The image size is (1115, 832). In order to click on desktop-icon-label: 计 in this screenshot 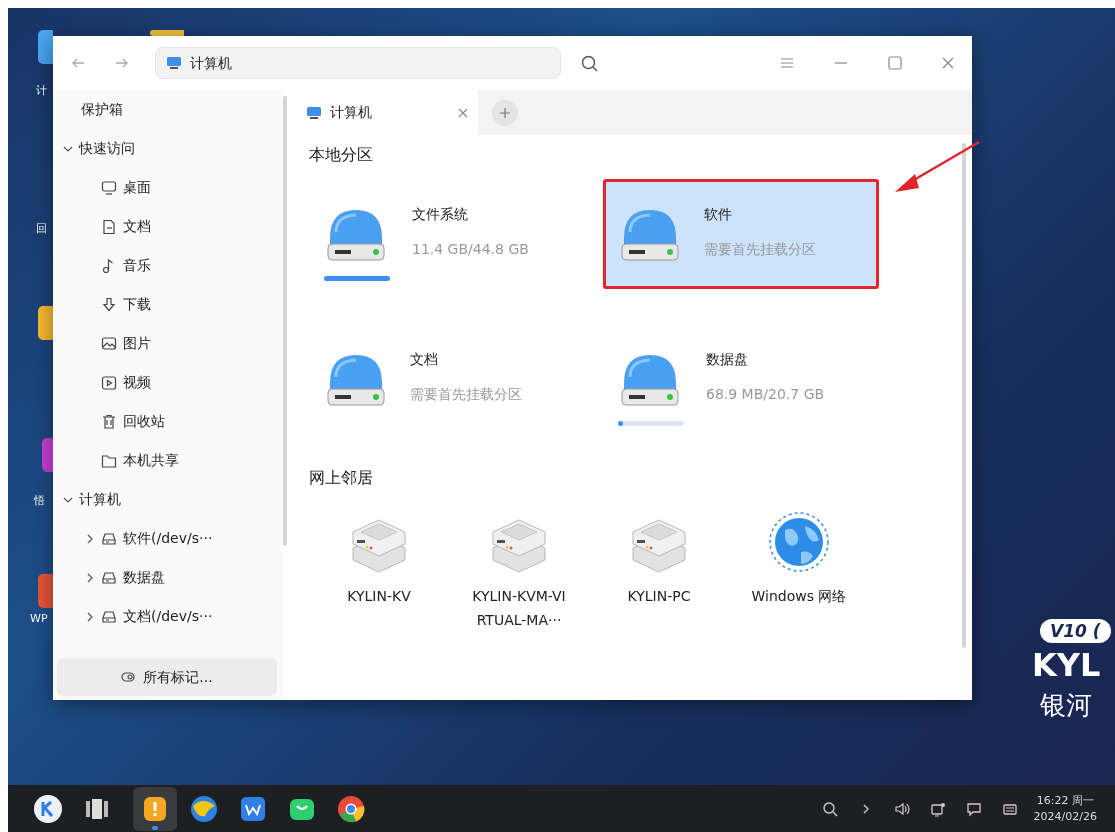, I will do `click(41, 90)`.